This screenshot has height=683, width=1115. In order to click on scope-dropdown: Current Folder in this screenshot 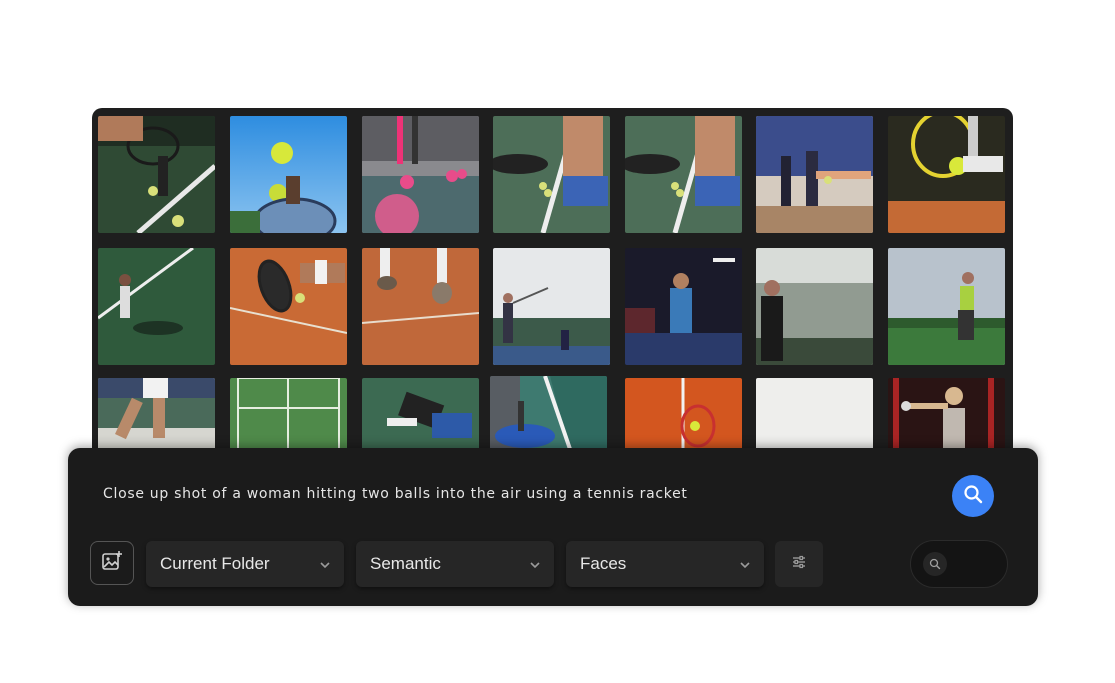, I will do `click(245, 564)`.